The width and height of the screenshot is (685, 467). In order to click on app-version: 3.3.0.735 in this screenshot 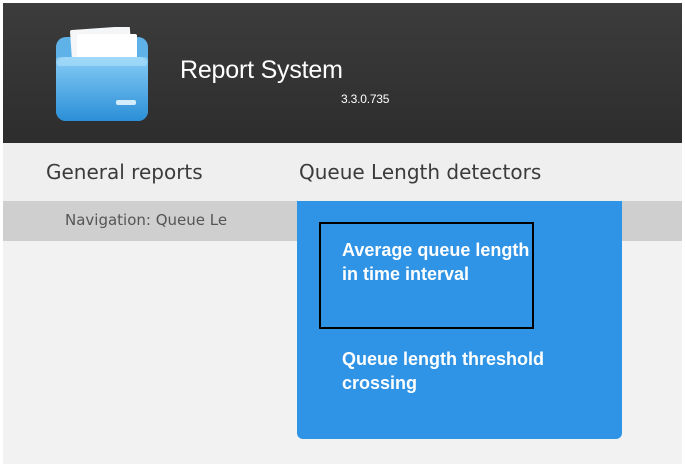, I will do `click(365, 99)`.